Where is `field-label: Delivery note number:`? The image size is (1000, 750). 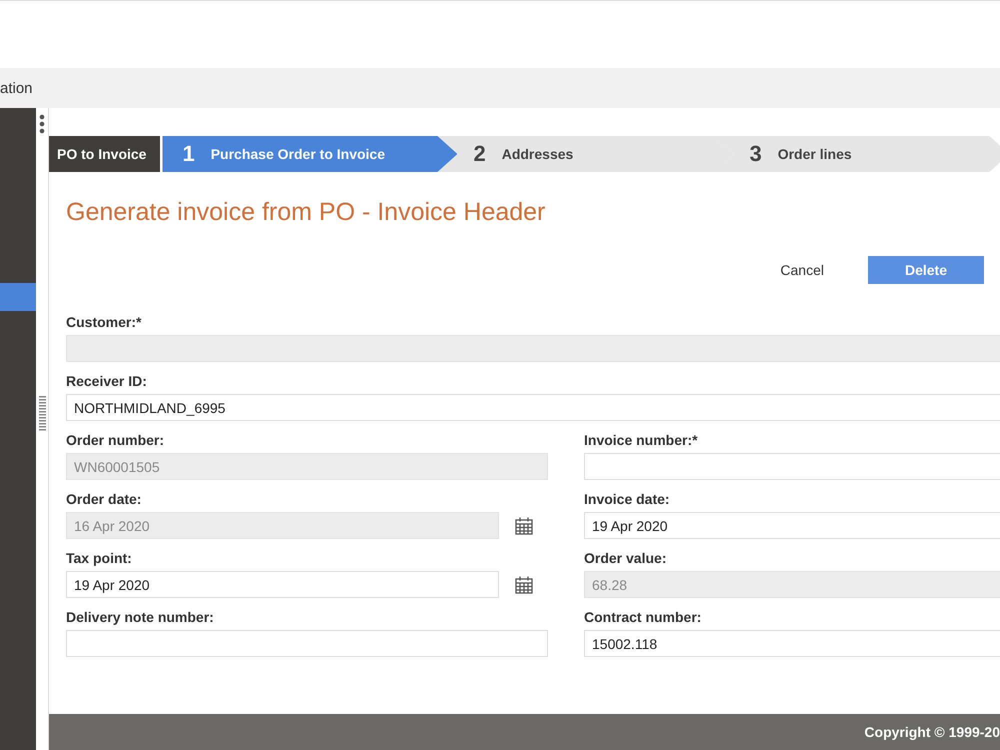
field-label: Delivery note number: is located at coordinates (140, 617).